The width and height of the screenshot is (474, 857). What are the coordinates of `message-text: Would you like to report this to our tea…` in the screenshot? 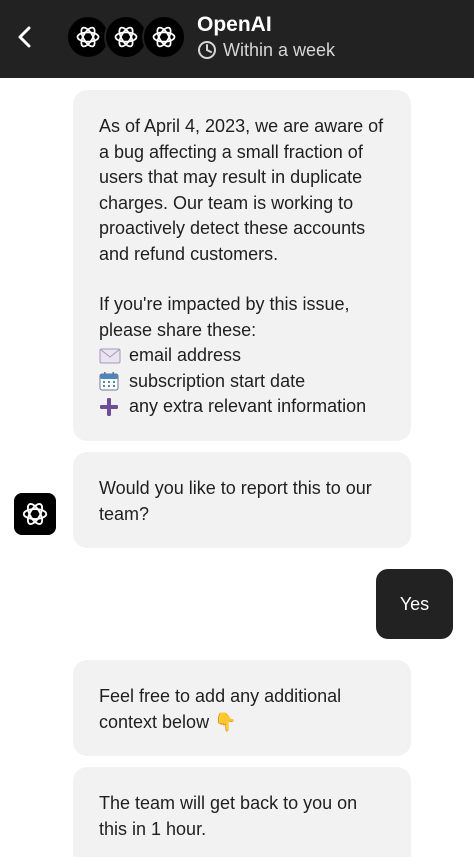 It's located at (235, 501).